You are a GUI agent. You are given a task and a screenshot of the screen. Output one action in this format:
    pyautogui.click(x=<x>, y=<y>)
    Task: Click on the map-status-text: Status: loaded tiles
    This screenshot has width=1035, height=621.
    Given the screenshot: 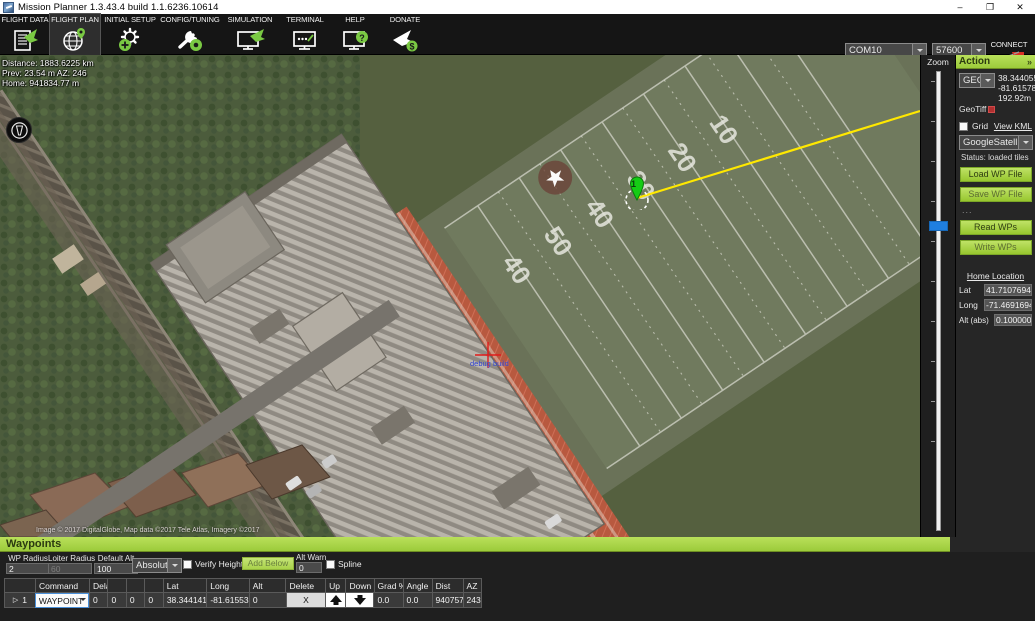 What is the action you would take?
    pyautogui.click(x=995, y=157)
    